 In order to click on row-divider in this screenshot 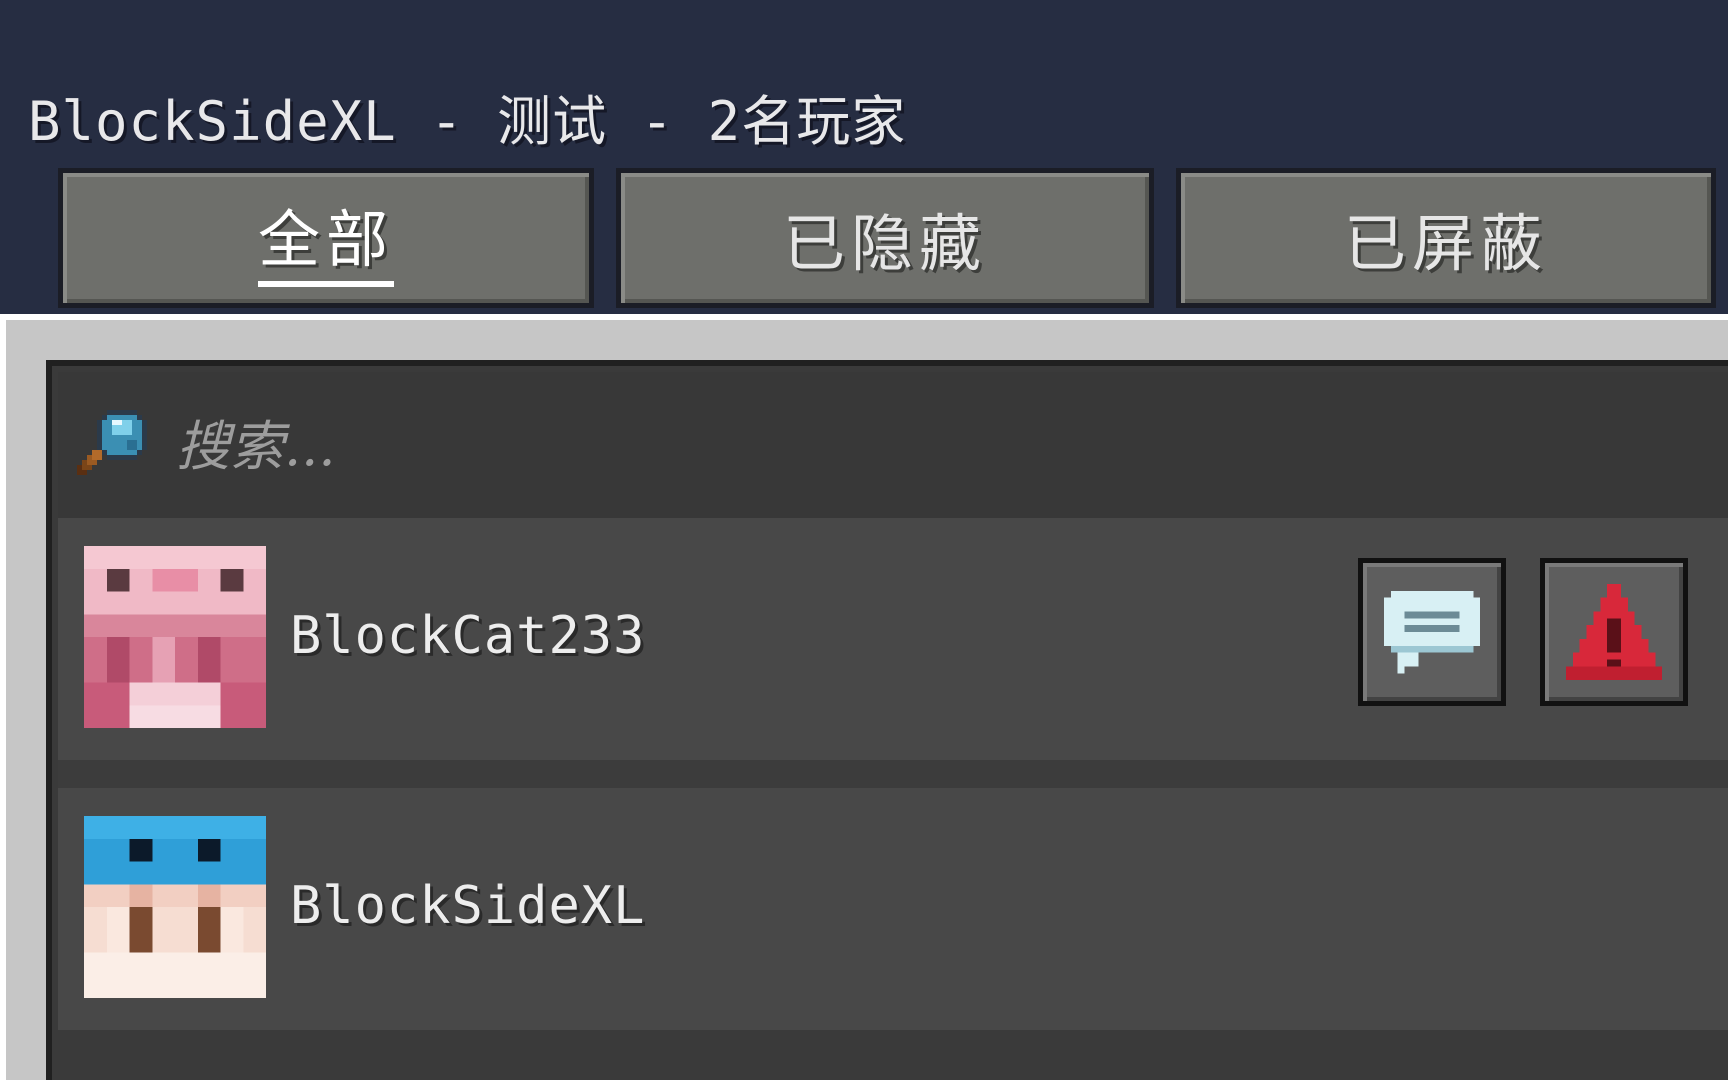, I will do `click(893, 774)`.